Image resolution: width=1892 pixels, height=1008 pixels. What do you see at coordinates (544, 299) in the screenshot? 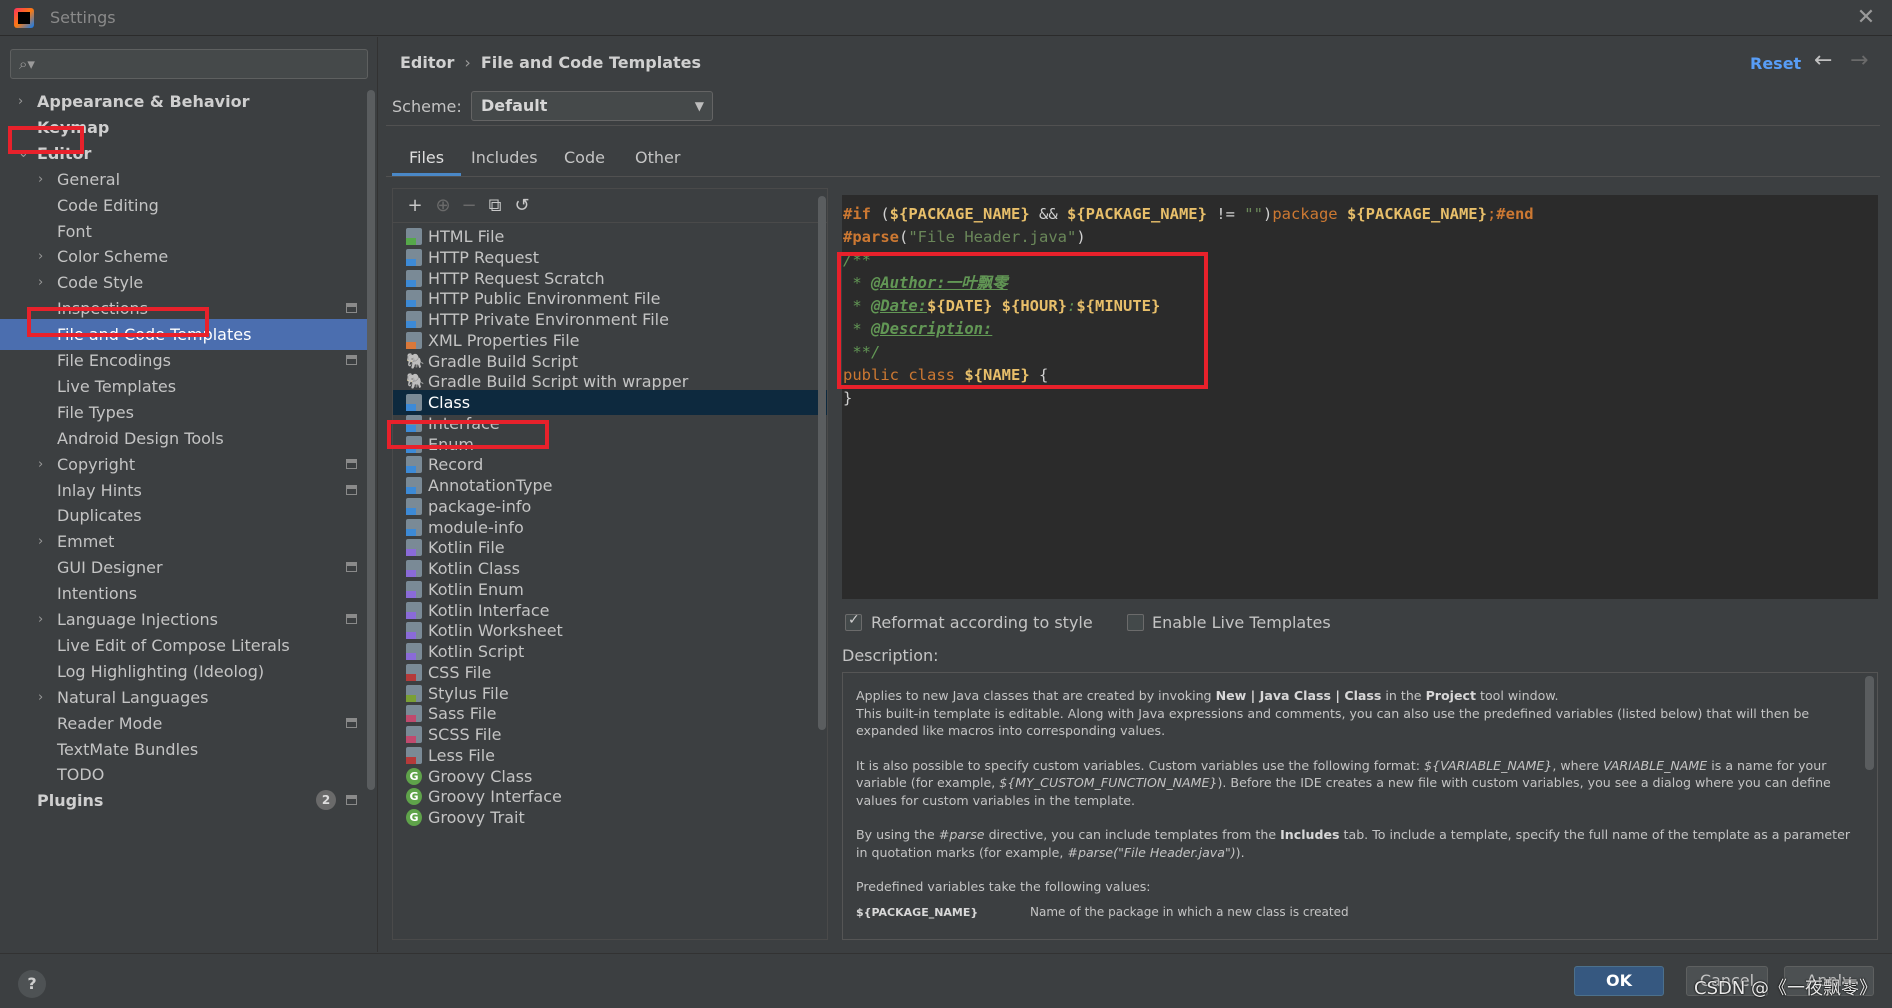
I see `template-label: HTTP Public Environment File` at bounding box center [544, 299].